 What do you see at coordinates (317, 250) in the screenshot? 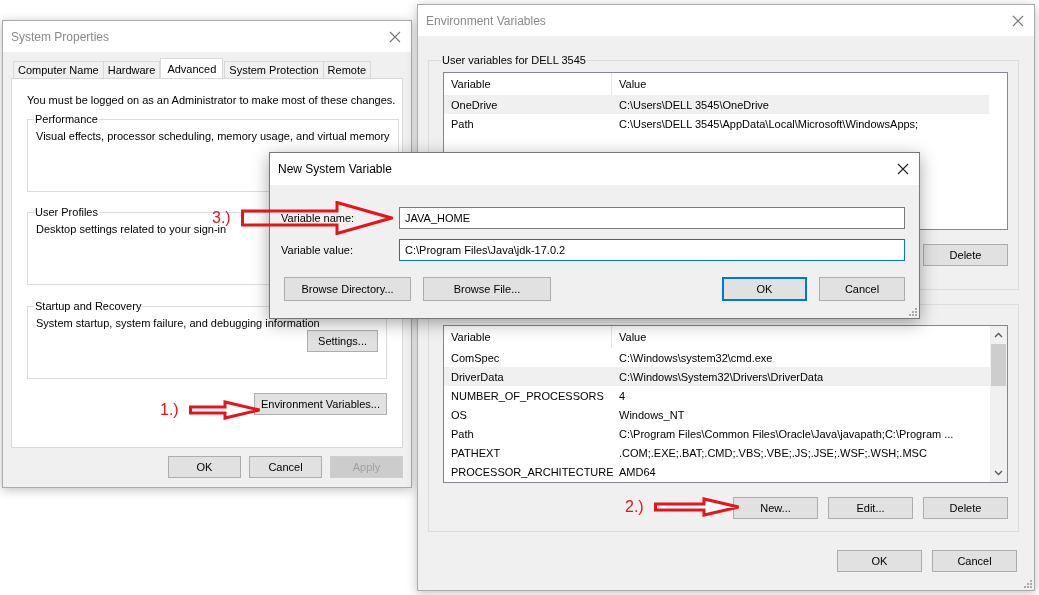
I see `field-label: Variable value:` at bounding box center [317, 250].